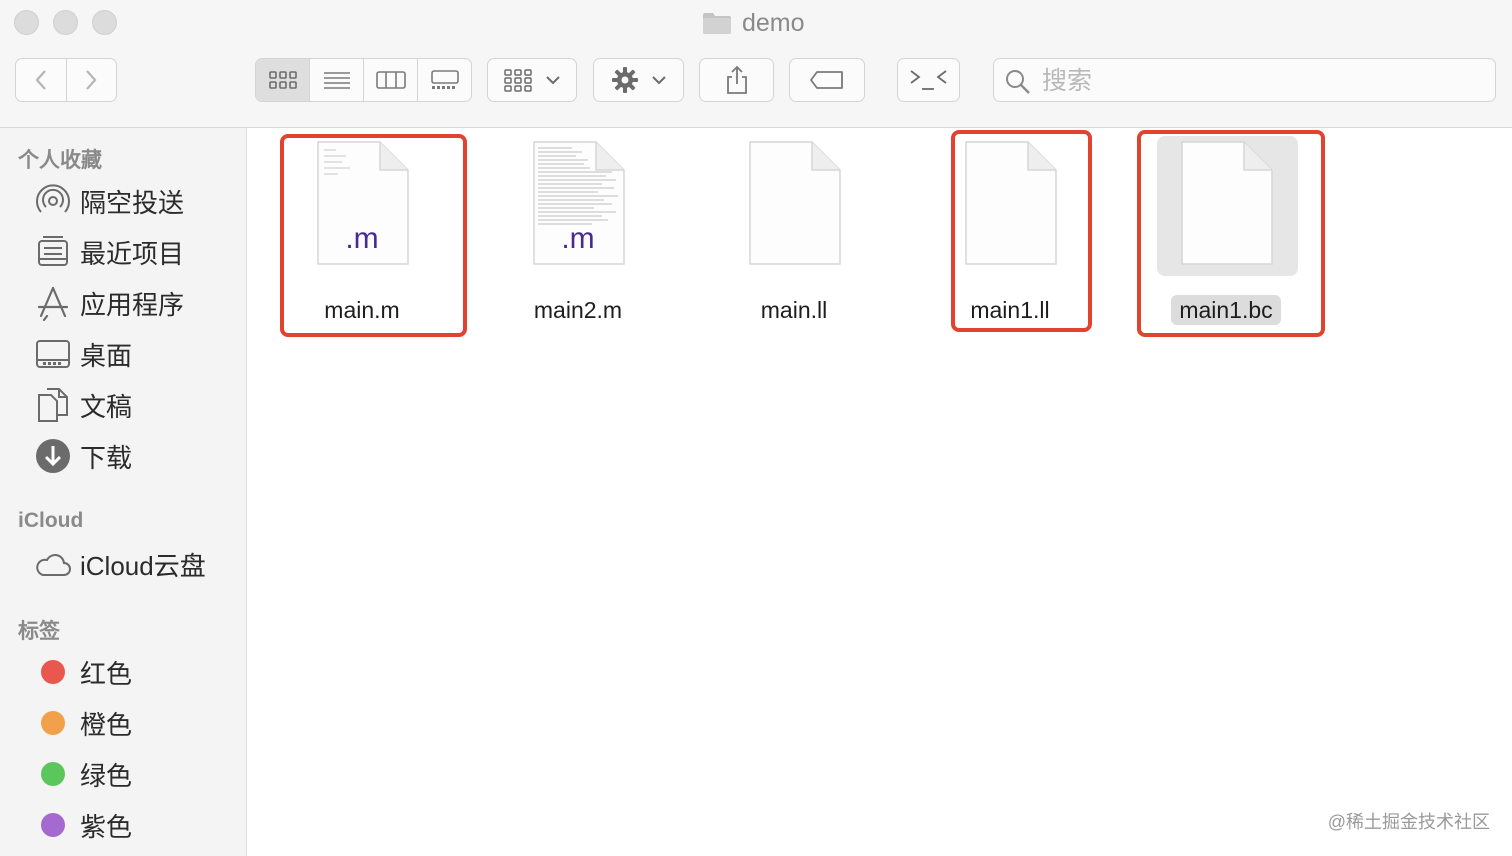 This screenshot has height=856, width=1512. I want to click on share-icon, so click(736, 79).